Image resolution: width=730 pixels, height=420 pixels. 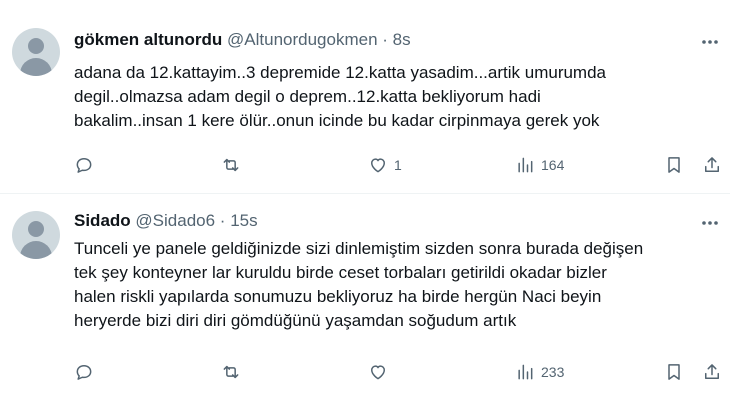 What do you see at coordinates (539, 372) in the screenshot?
I see `views-button: 233` at bounding box center [539, 372].